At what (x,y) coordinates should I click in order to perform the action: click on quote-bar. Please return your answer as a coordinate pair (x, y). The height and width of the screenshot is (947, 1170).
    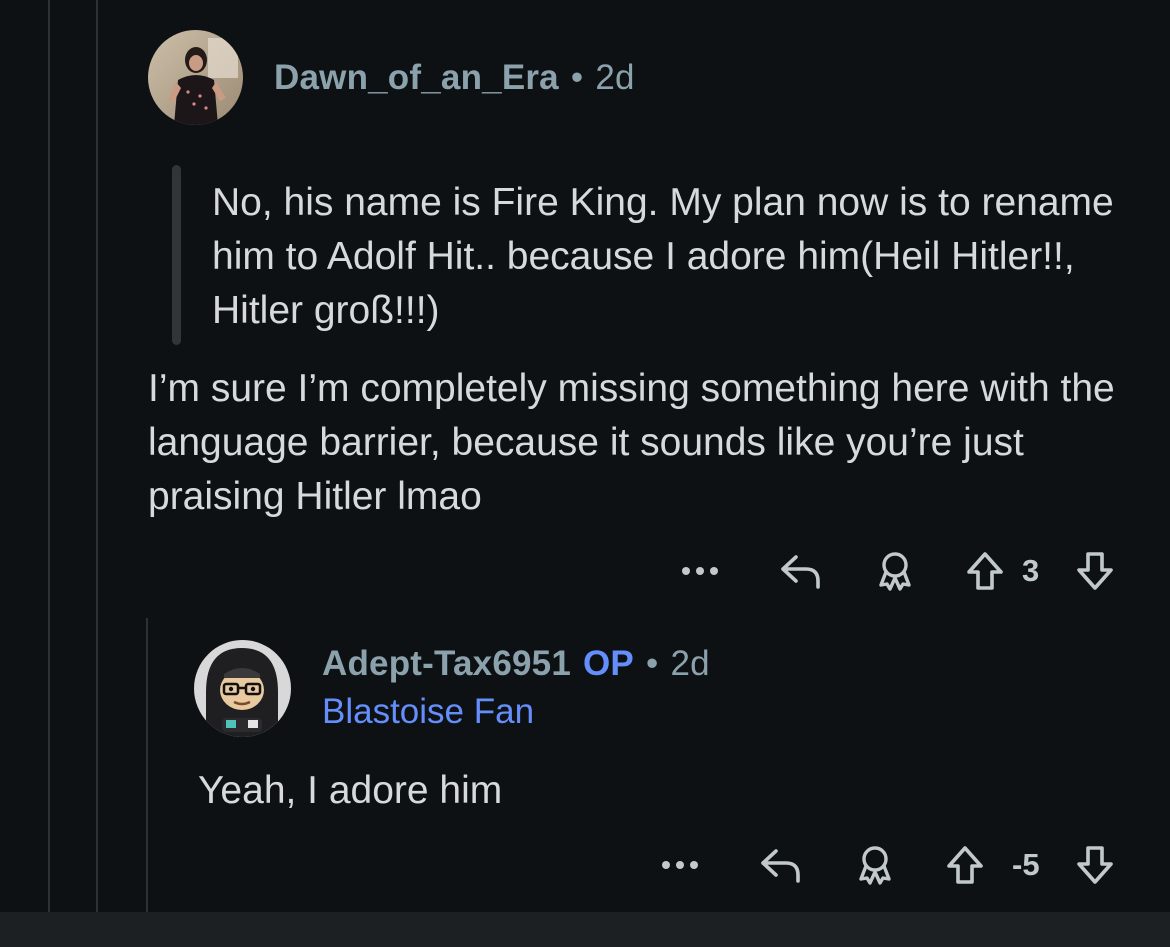
    Looking at the image, I should click on (176, 255).